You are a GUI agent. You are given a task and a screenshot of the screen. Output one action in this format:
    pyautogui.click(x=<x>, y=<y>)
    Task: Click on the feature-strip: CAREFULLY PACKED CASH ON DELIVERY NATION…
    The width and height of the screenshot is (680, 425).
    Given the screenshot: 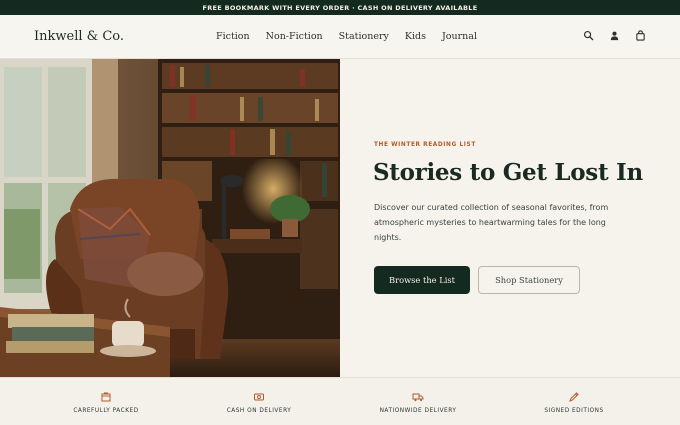 What is the action you would take?
    pyautogui.click(x=340, y=401)
    